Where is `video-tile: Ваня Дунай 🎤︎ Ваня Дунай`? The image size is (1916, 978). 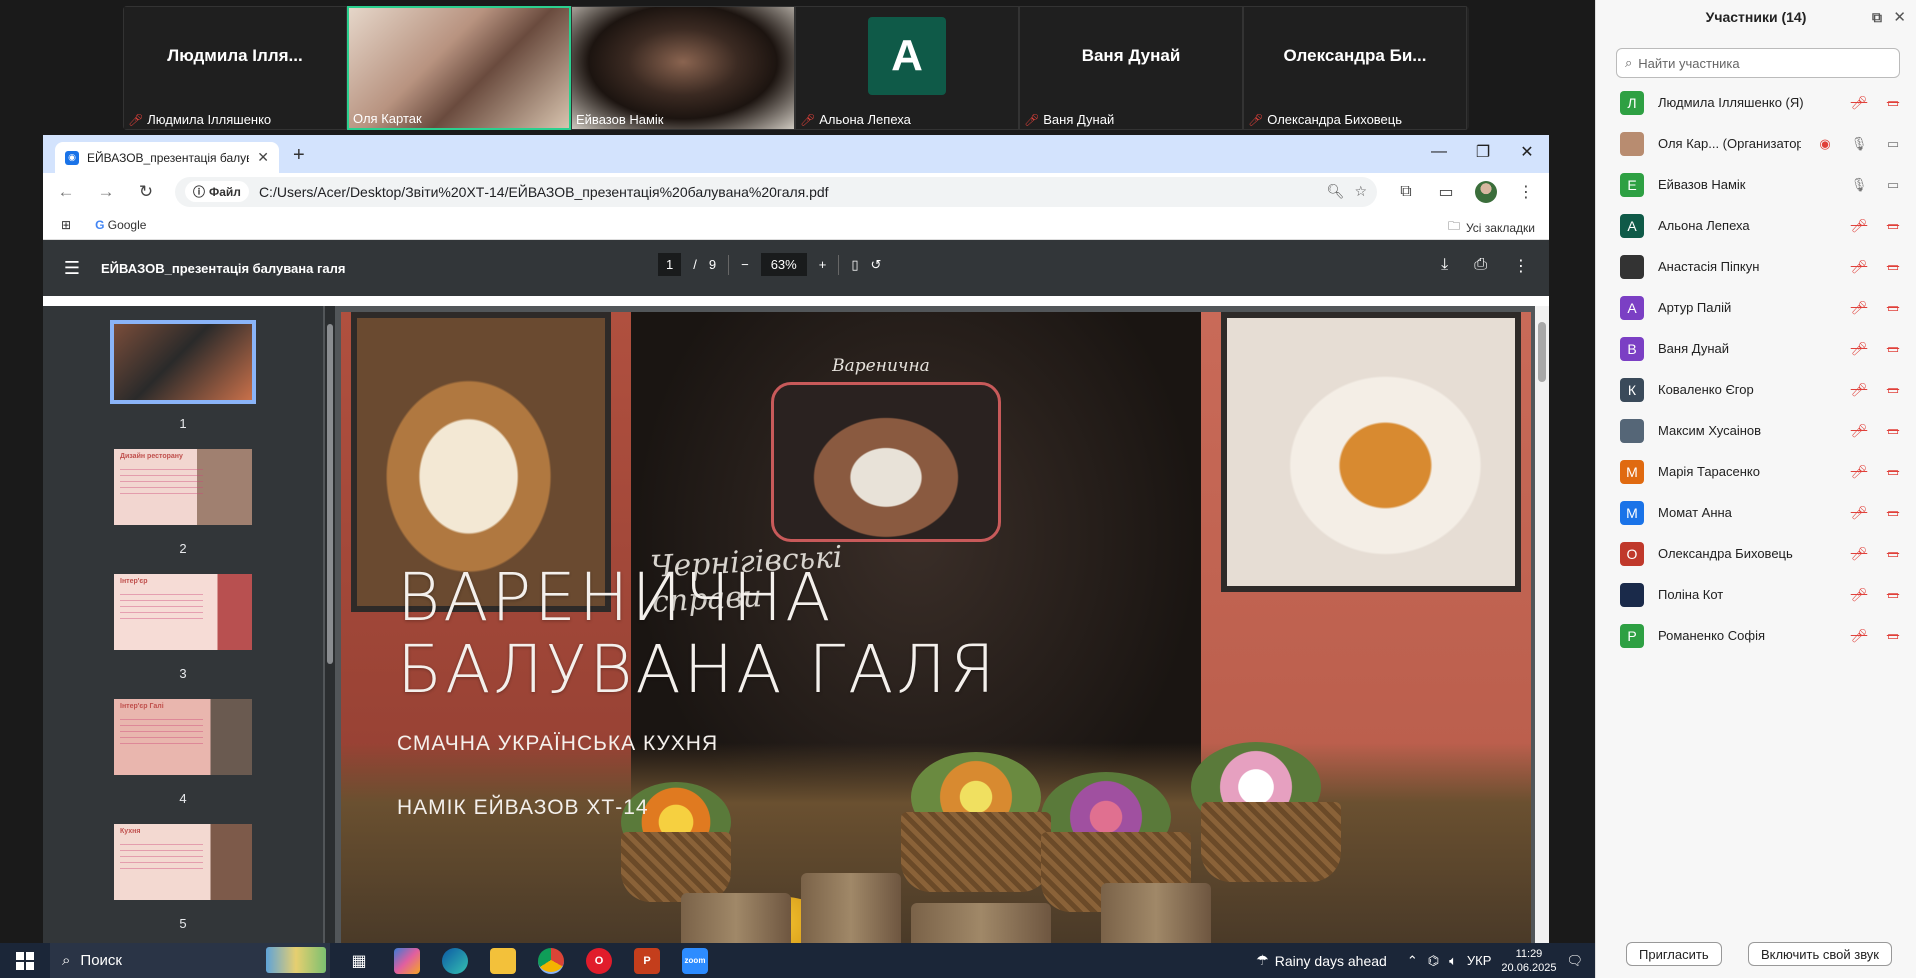 video-tile: Ваня Дунай 🎤︎ Ваня Дунай is located at coordinates (1131, 68).